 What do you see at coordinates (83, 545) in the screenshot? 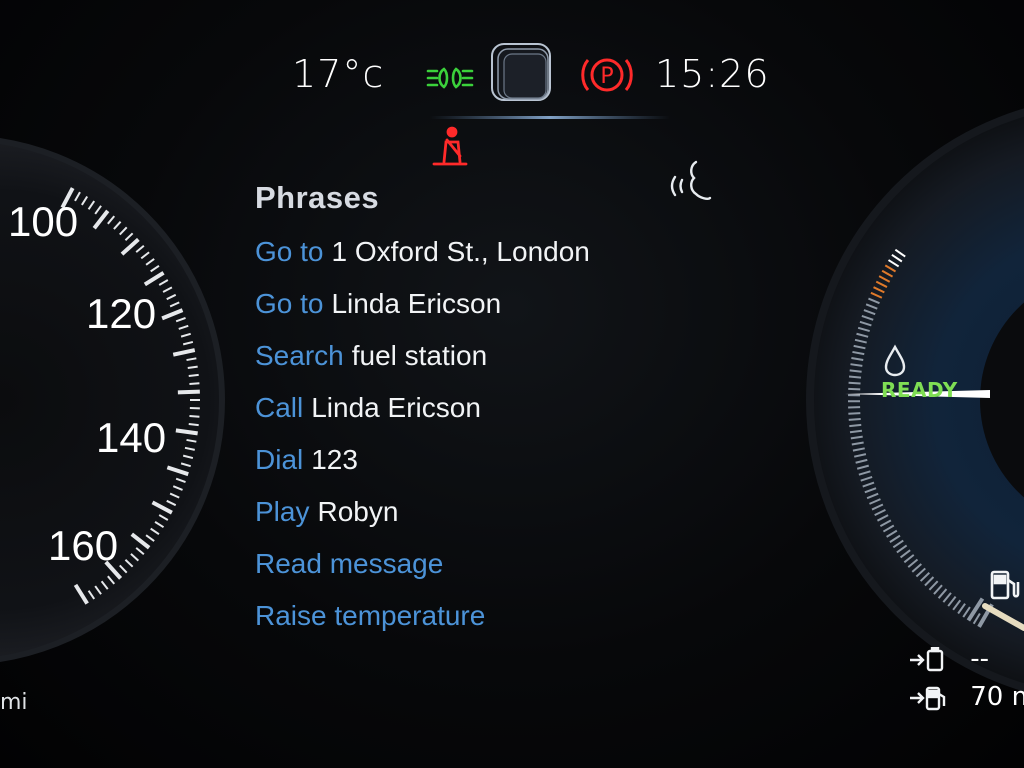
I see `speed-label-160: 160` at bounding box center [83, 545].